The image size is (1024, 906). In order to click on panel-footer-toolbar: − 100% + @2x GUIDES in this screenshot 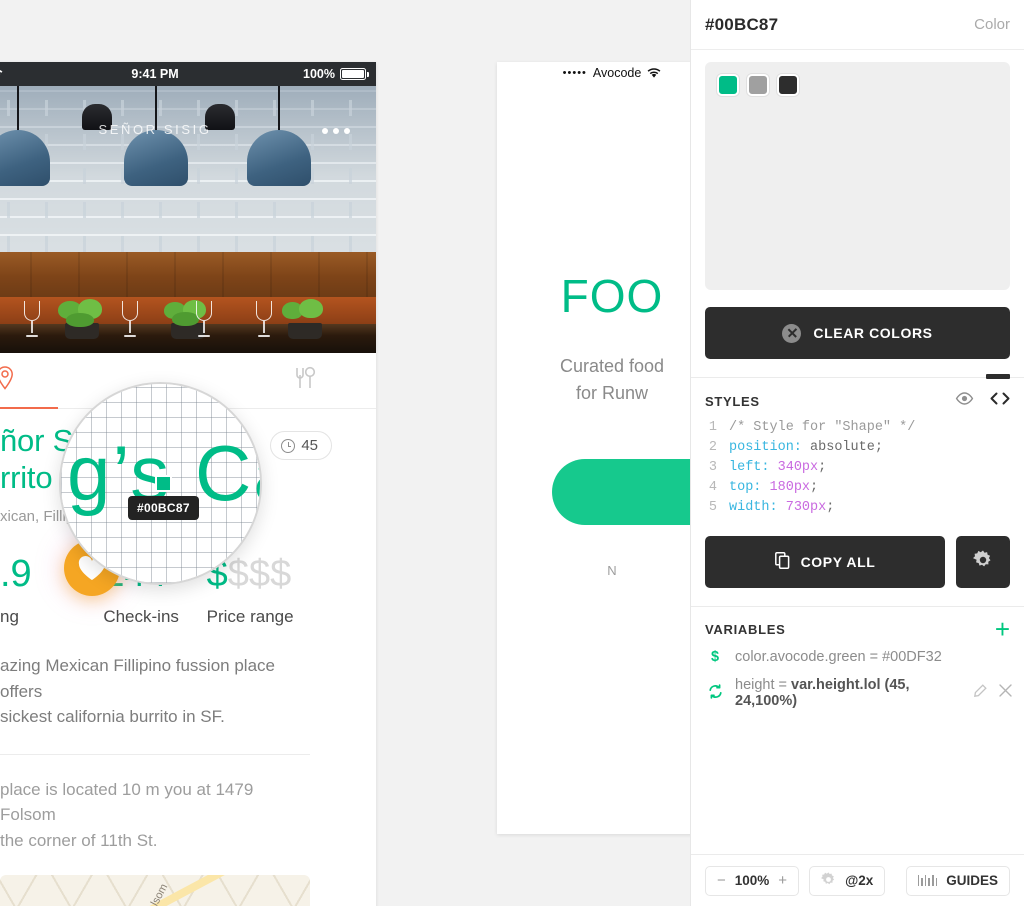, I will do `click(857, 880)`.